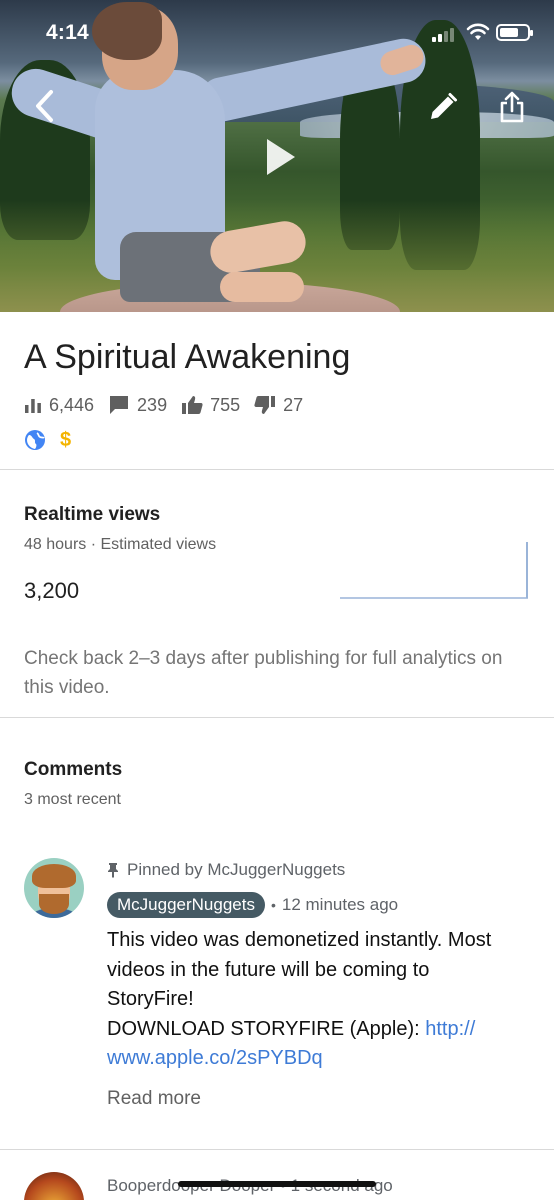 This screenshot has height=1200, width=554. I want to click on video-title: A Spiritual Awakening, so click(187, 357).